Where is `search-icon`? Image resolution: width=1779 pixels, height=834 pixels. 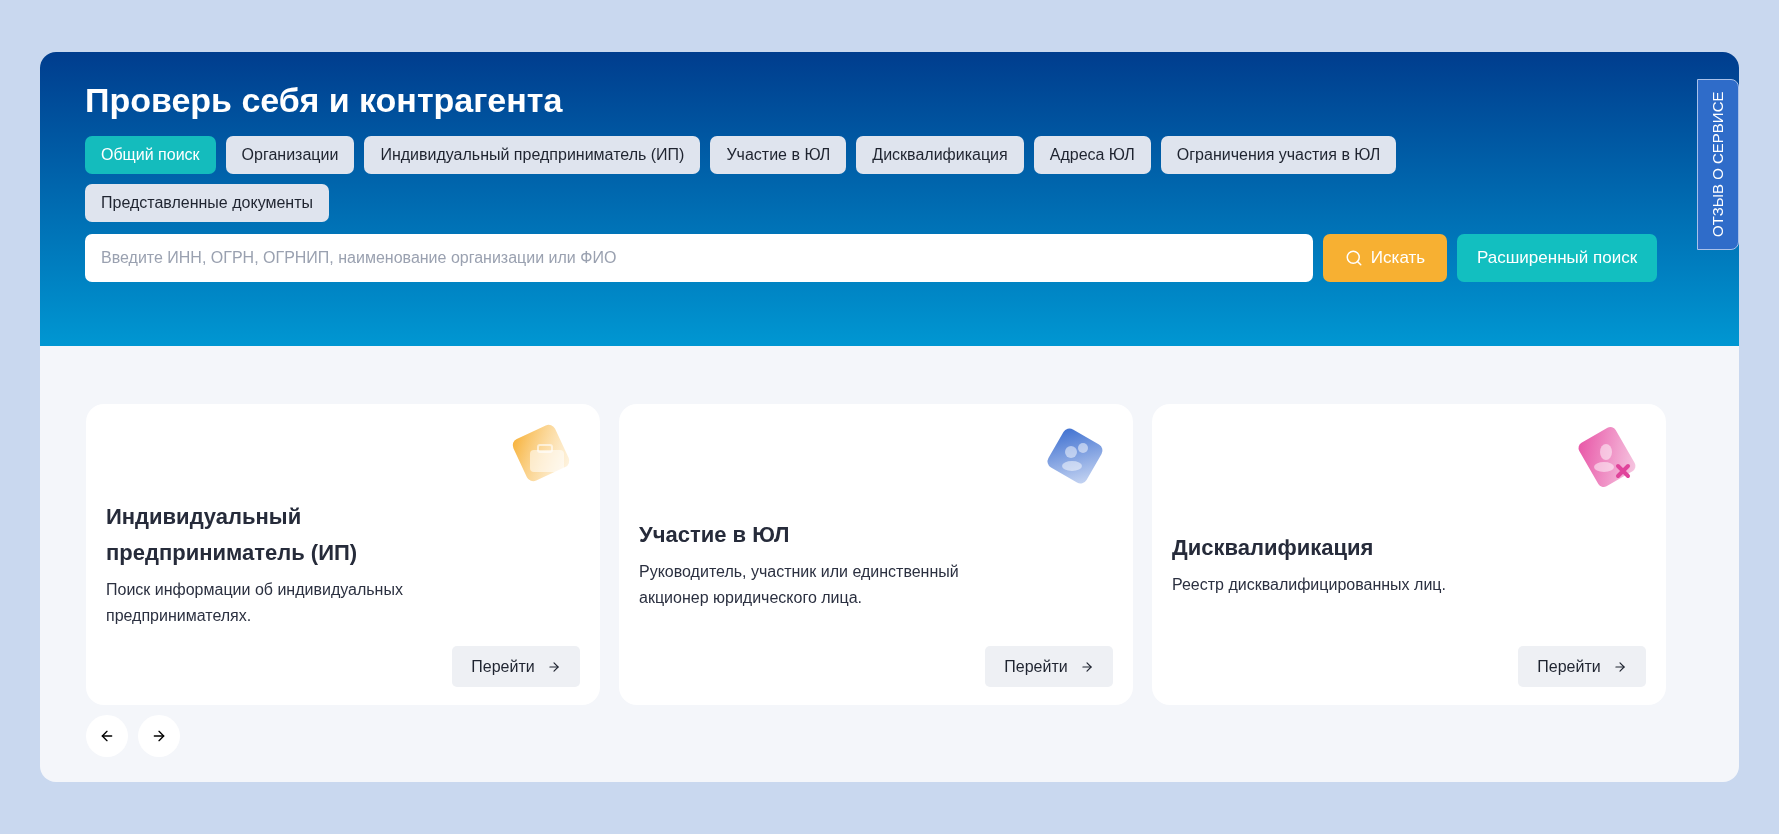
search-icon is located at coordinates (1353, 258).